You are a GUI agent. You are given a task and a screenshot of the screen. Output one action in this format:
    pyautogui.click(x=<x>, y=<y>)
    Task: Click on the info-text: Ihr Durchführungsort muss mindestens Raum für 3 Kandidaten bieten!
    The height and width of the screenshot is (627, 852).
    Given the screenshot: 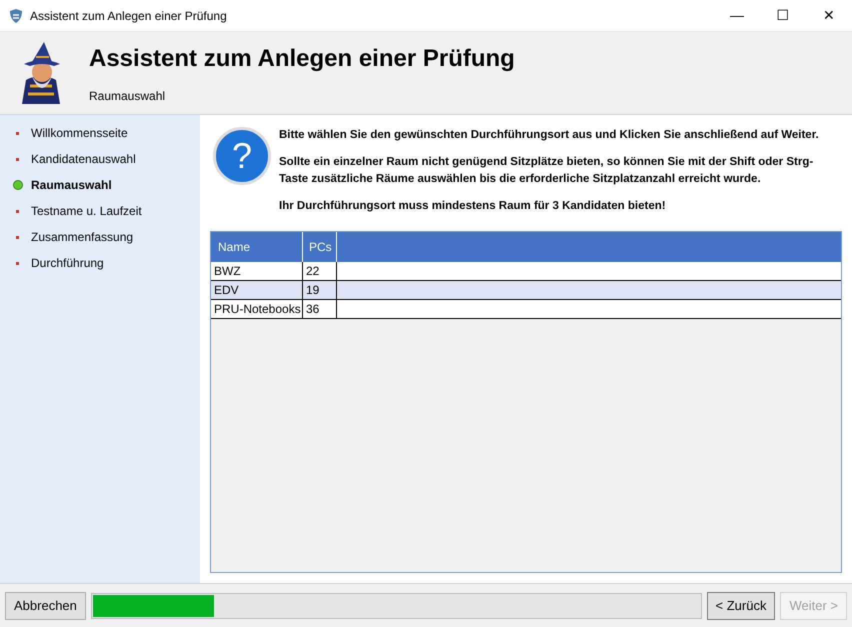 What is the action you would take?
    pyautogui.click(x=473, y=206)
    